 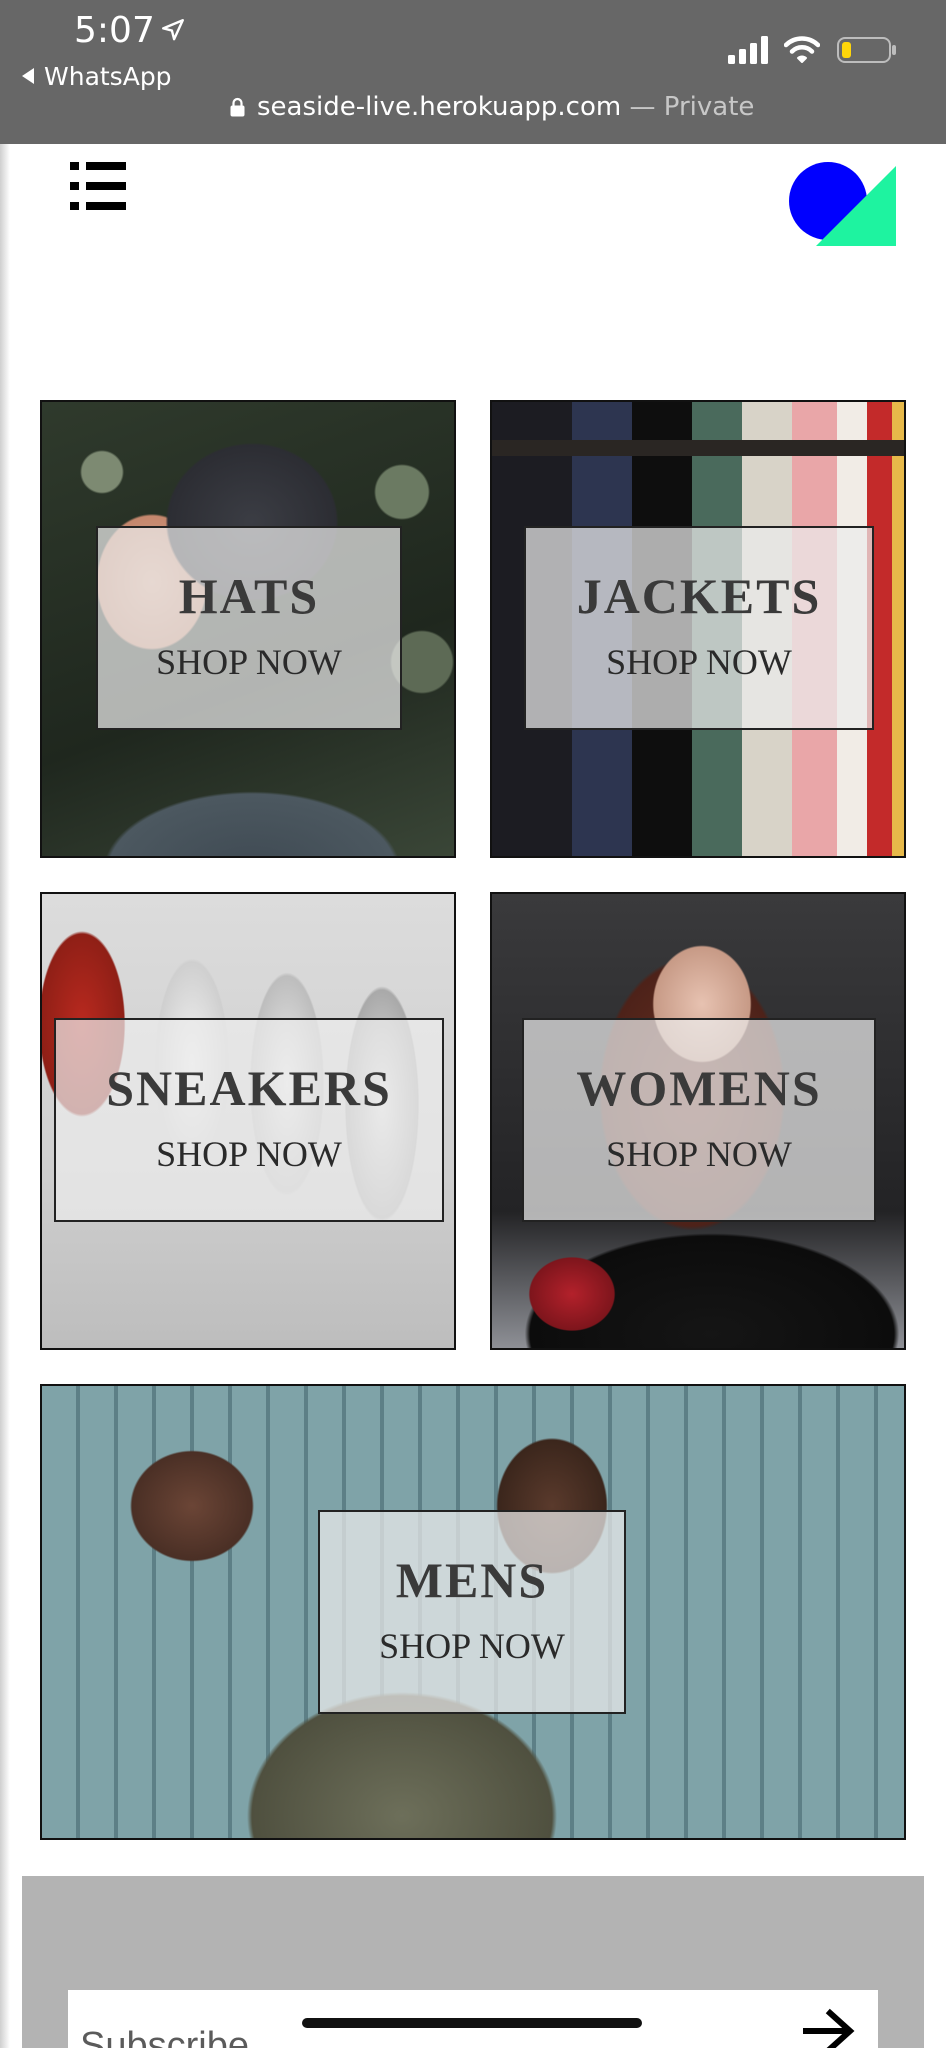 What do you see at coordinates (249, 1088) in the screenshot?
I see `category-title: SNEAKERS` at bounding box center [249, 1088].